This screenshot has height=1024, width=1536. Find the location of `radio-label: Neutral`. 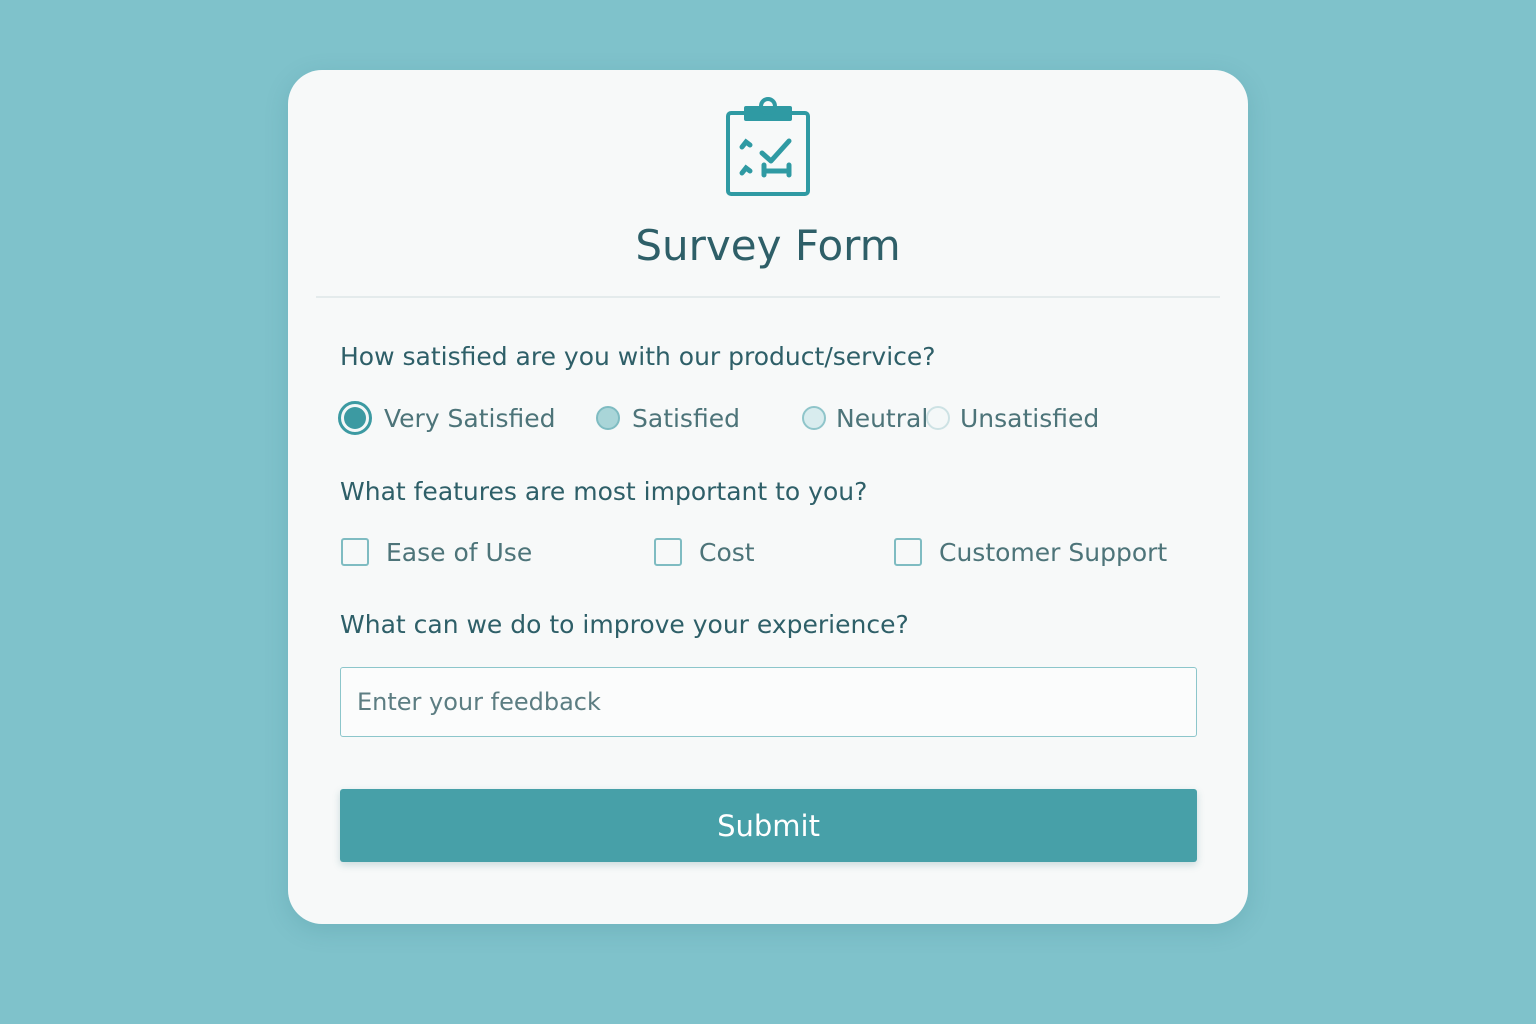

radio-label: Neutral is located at coordinates (882, 418).